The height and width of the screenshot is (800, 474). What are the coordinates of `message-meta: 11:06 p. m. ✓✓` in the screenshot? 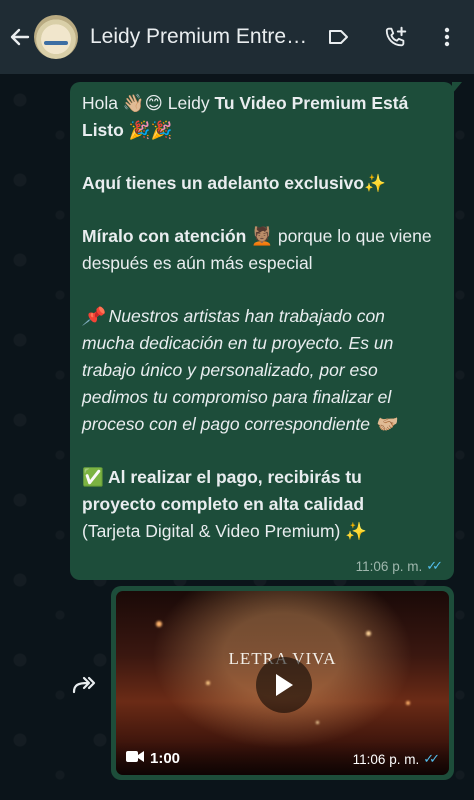 It's located at (399, 566).